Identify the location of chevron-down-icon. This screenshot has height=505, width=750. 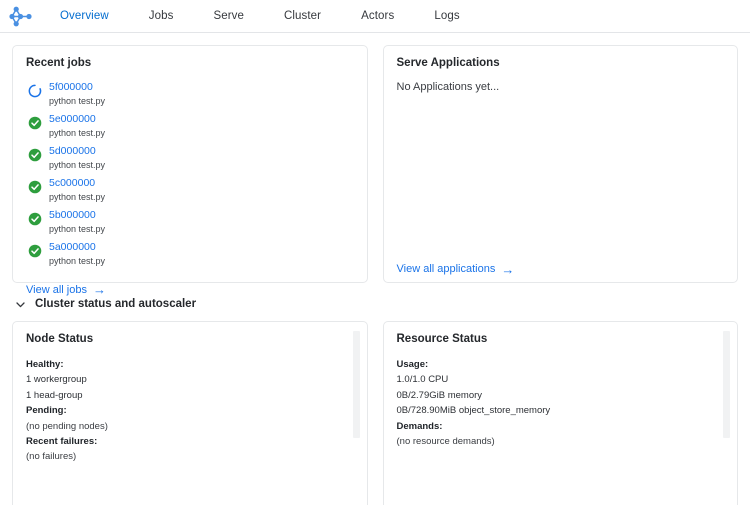
(20, 304).